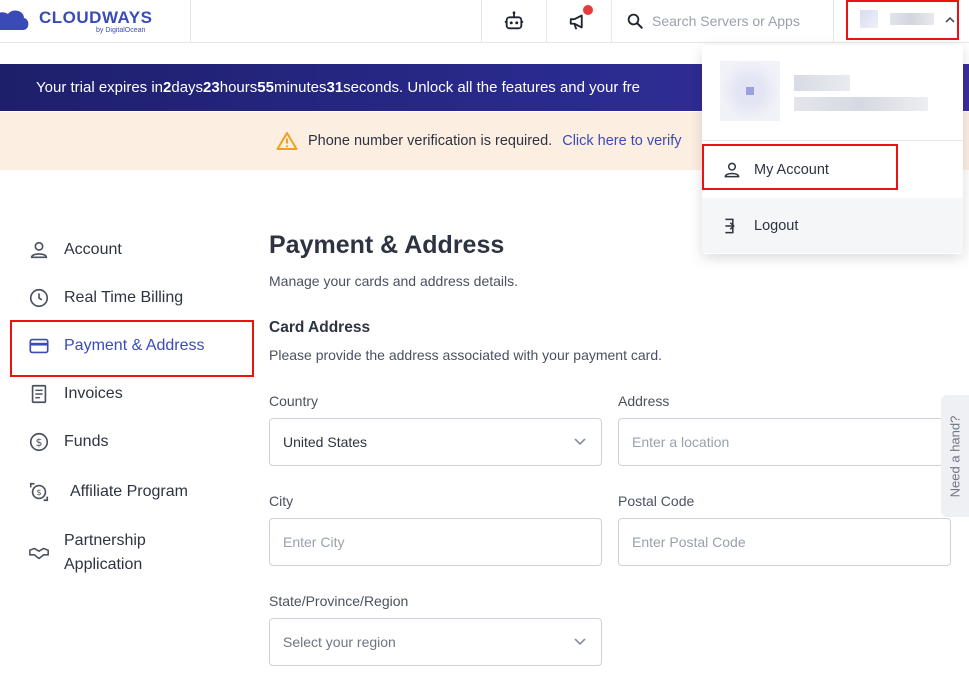 Image resolution: width=969 pixels, height=686 pixels. What do you see at coordinates (87, 553) in the screenshot?
I see `sidebar-item-partnership: Partnership Application` at bounding box center [87, 553].